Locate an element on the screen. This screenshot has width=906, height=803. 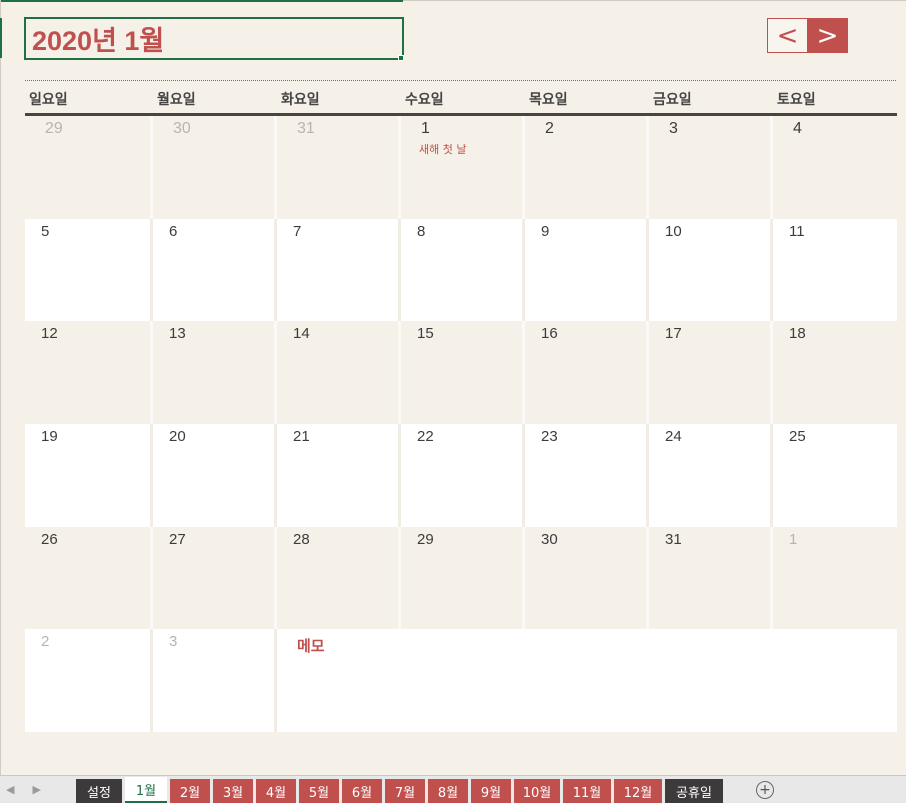
weekday-label: 화요일 is located at coordinates (300, 98).